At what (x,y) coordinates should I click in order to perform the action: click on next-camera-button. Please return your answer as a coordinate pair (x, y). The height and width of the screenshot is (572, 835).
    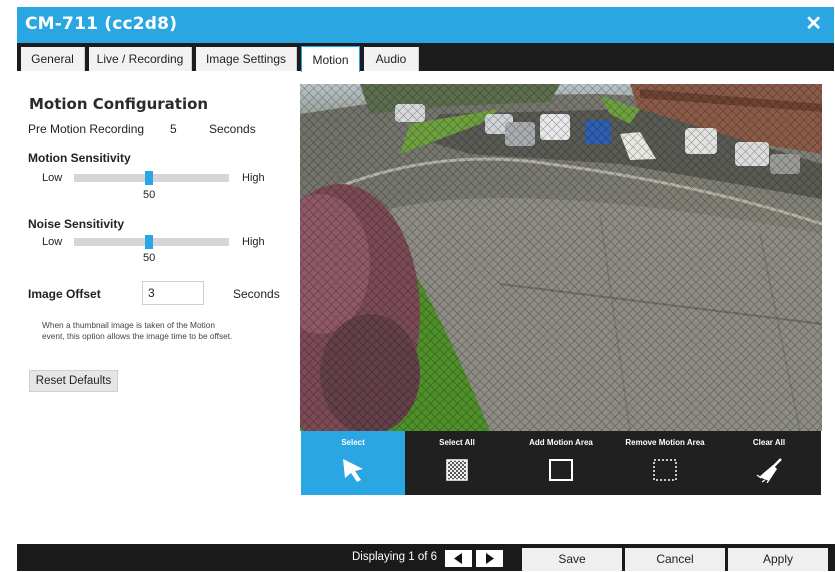
    Looking at the image, I should click on (489, 558).